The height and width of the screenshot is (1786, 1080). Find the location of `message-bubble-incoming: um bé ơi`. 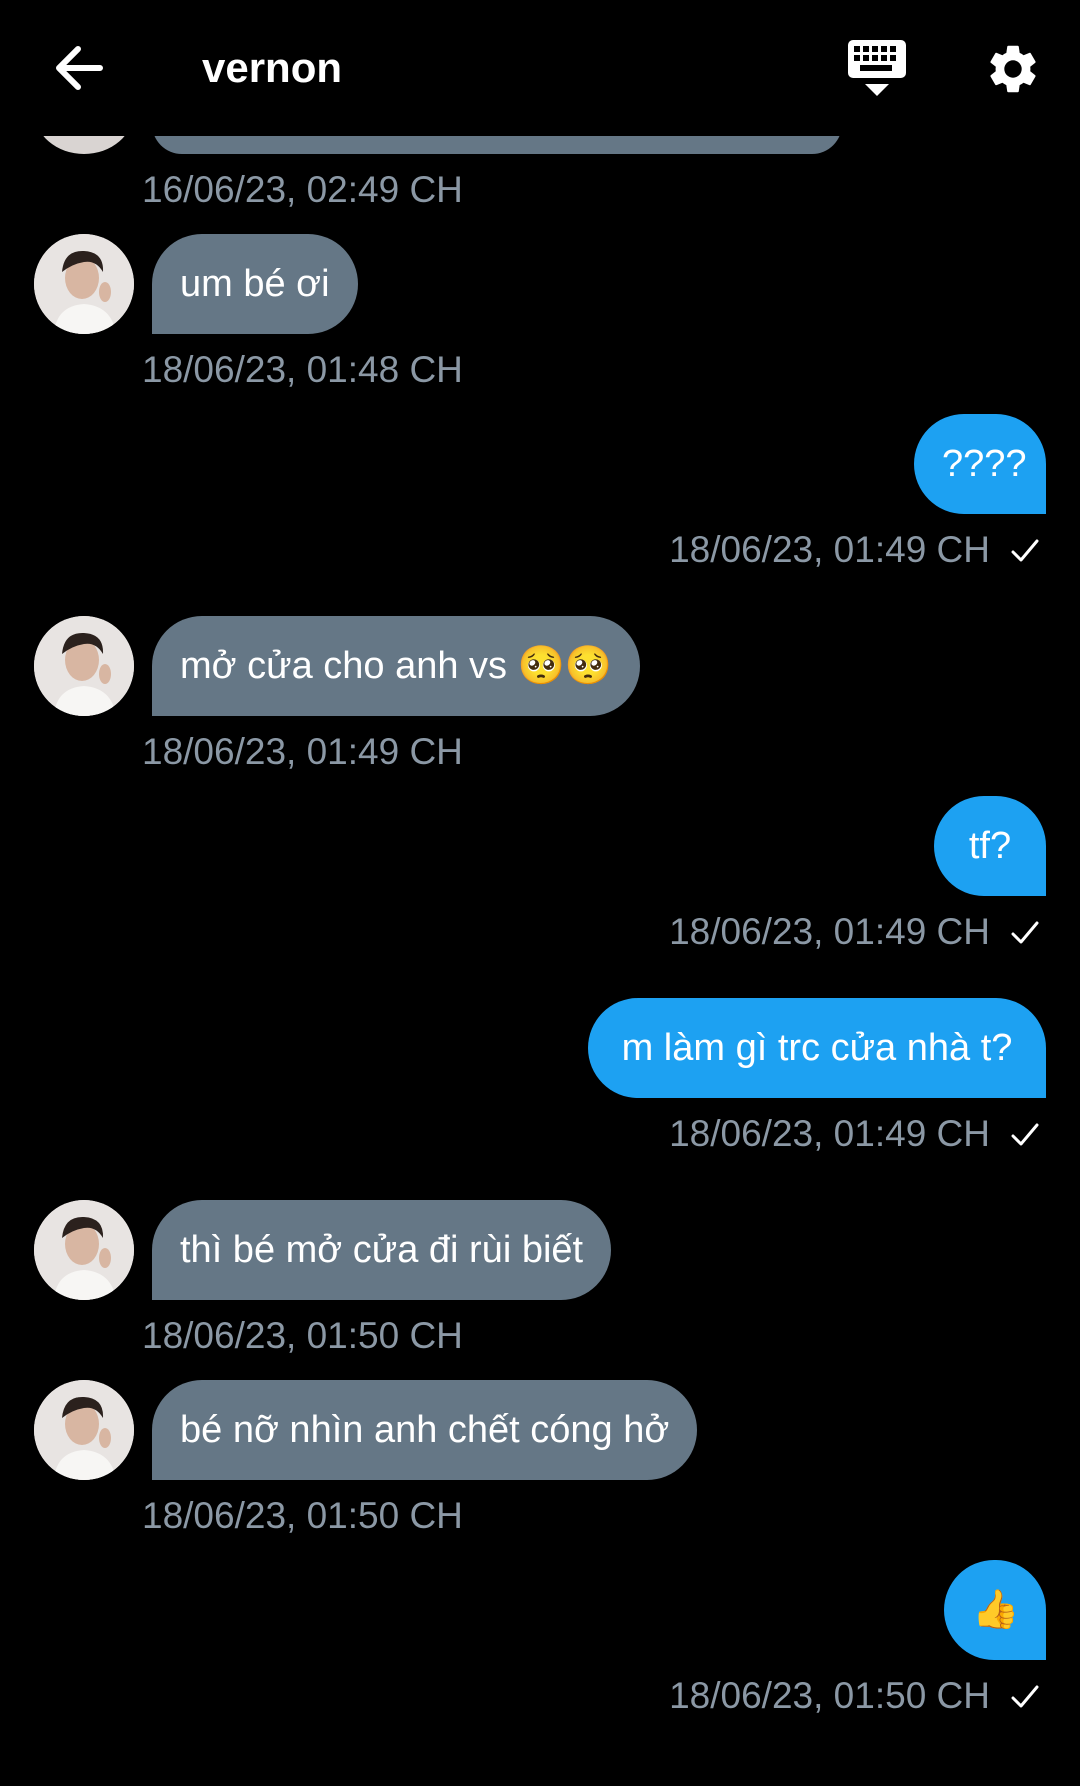

message-bubble-incoming: um bé ơi is located at coordinates (255, 284).